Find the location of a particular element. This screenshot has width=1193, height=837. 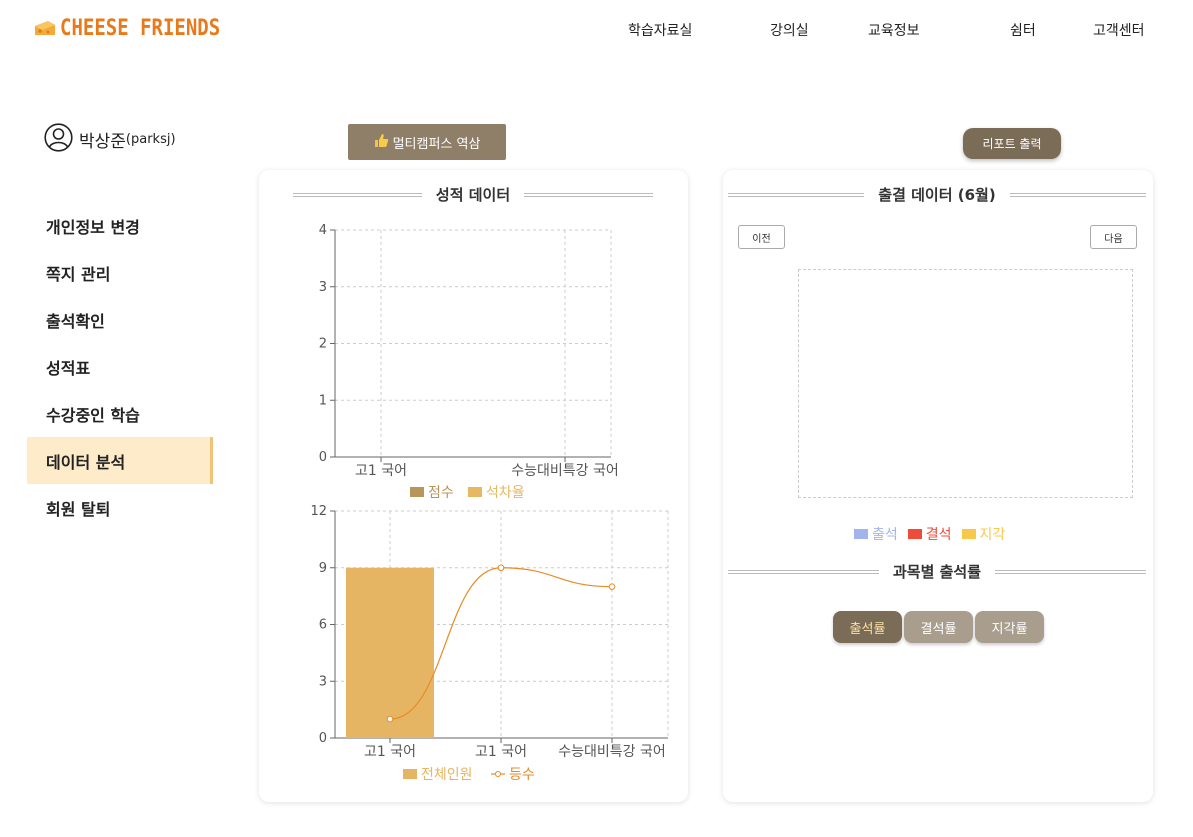

grade-data-title-text: 성적 데이터 is located at coordinates (473, 195).